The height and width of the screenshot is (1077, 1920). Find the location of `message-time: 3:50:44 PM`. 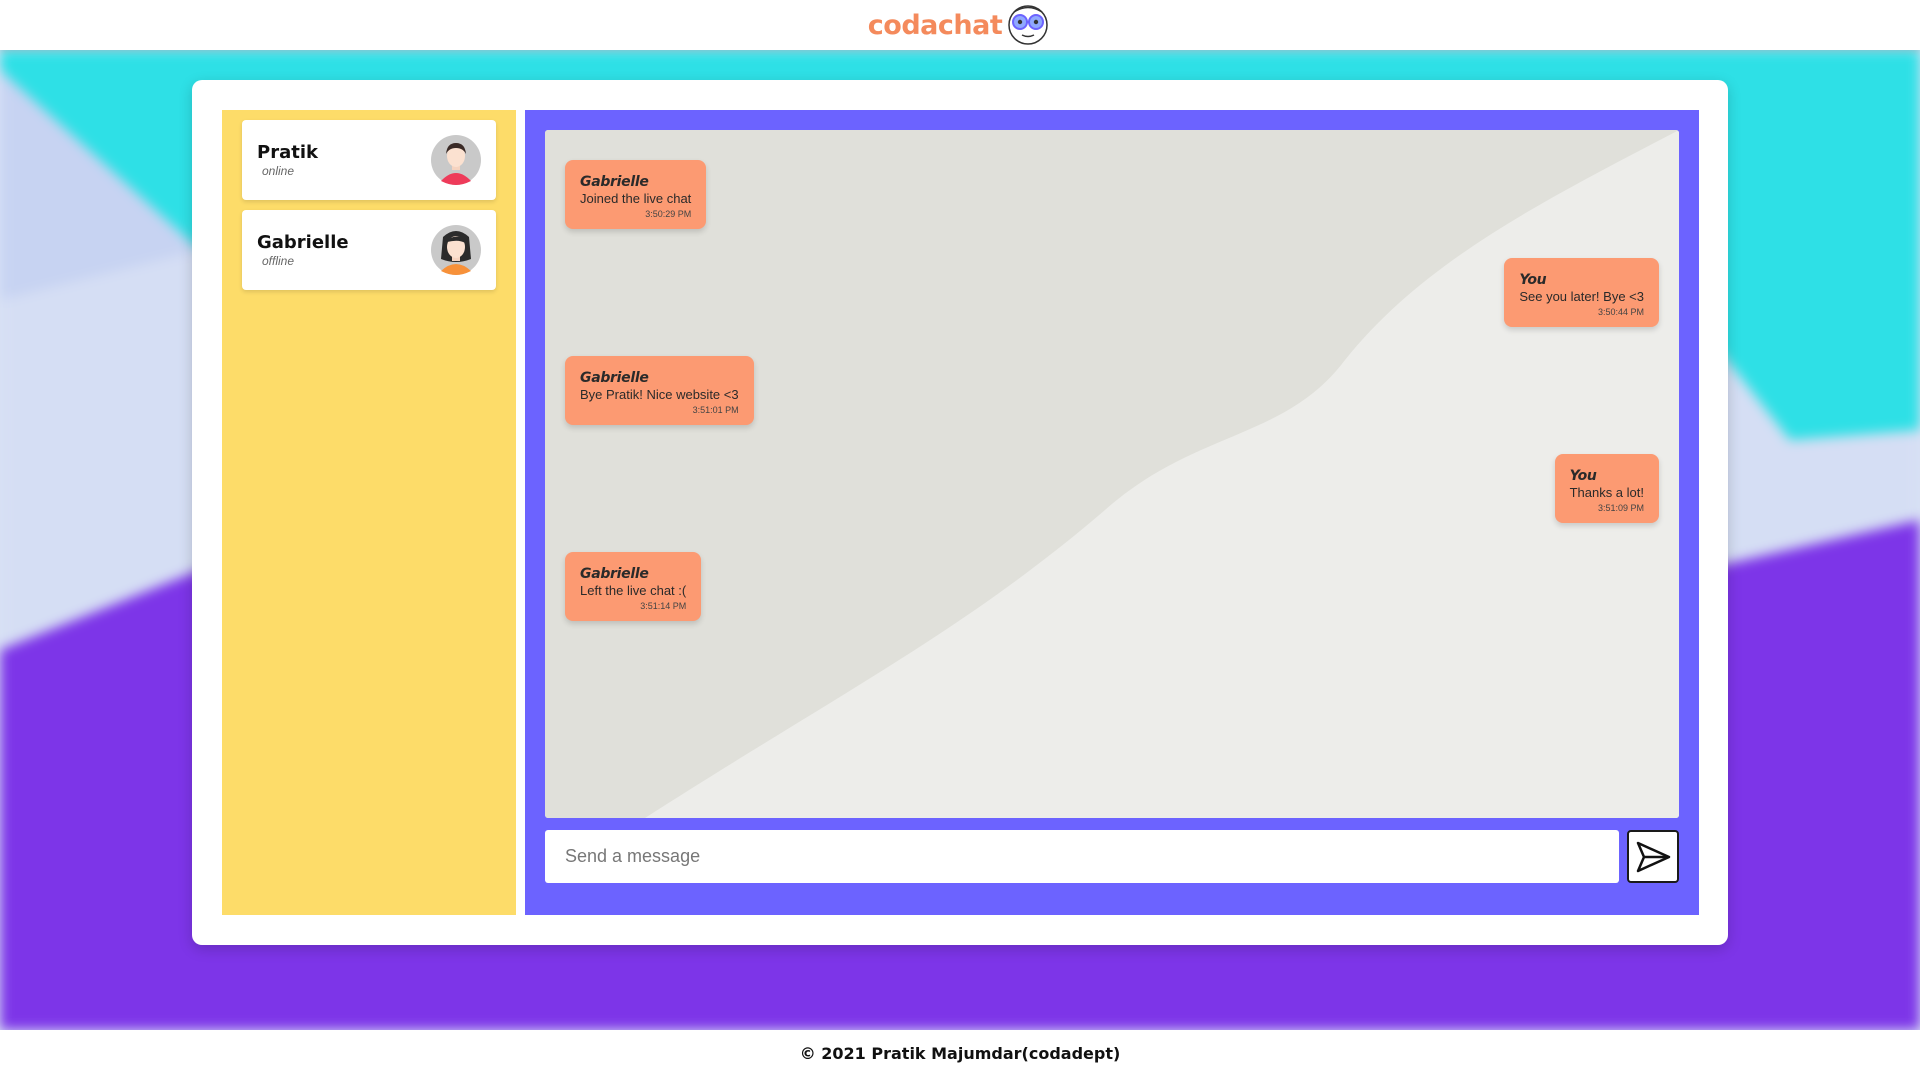

message-time: 3:50:44 PM is located at coordinates (1620, 312).